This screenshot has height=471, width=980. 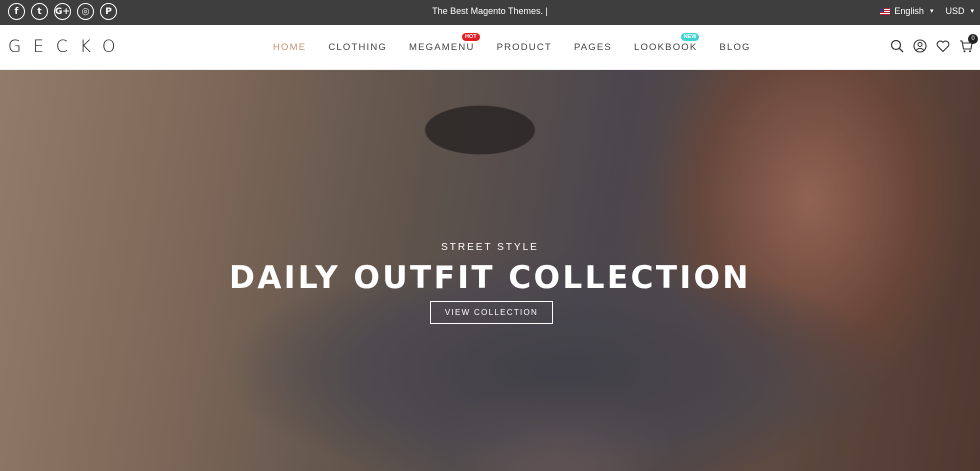 What do you see at coordinates (470, 37) in the screenshot?
I see `hot-badge: HOT` at bounding box center [470, 37].